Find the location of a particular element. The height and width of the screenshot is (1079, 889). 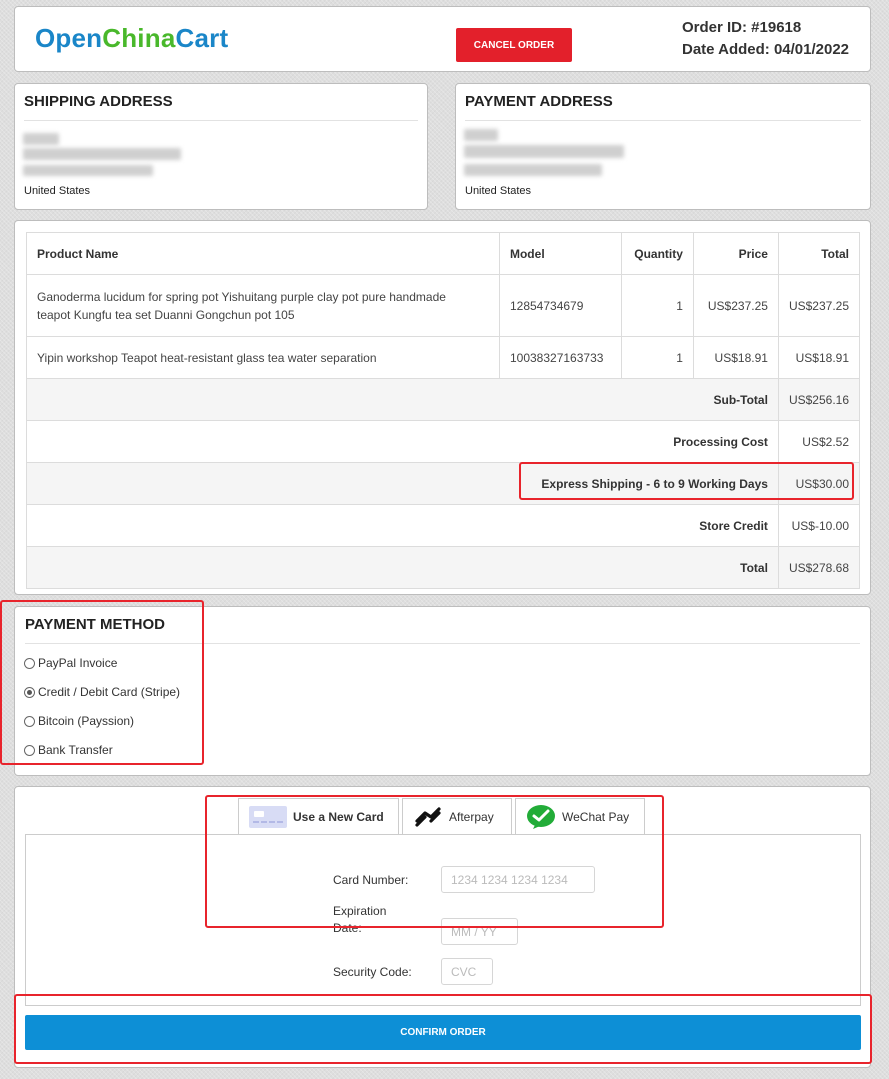

product-model: 10038327163733 is located at coordinates (560, 357).